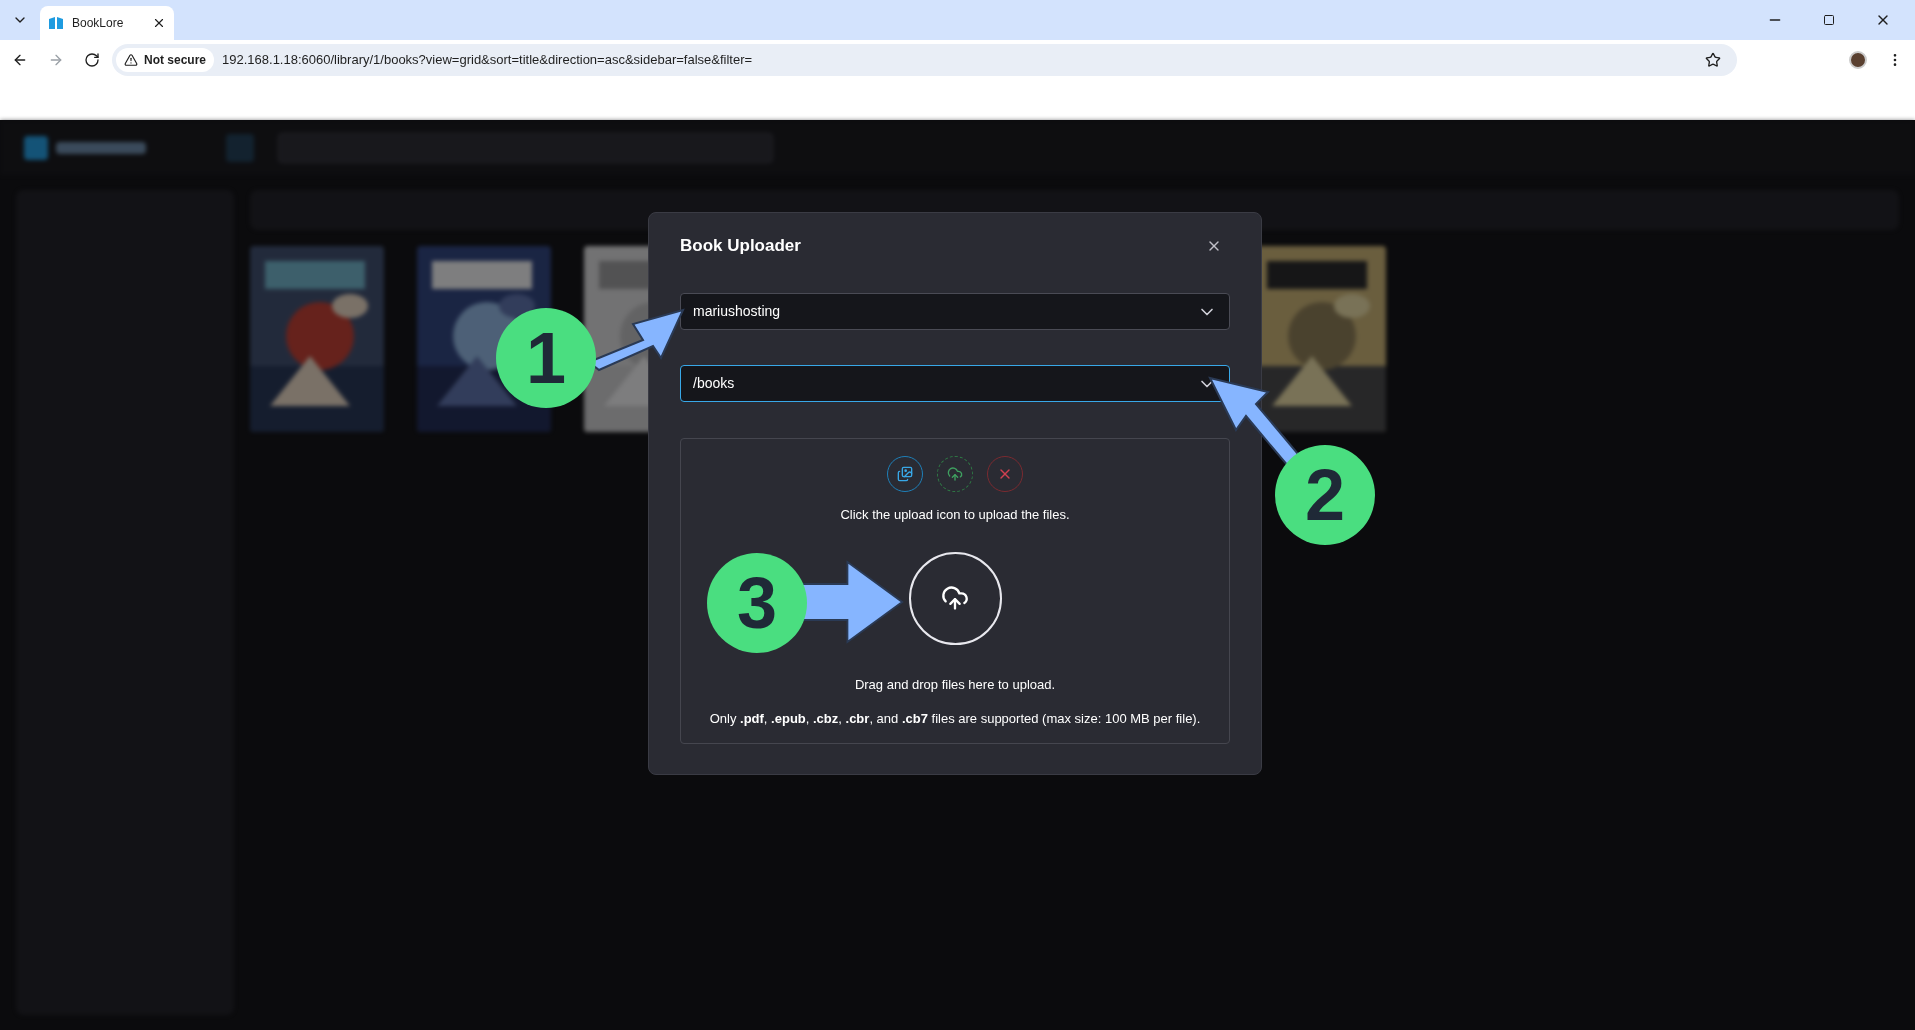  I want to click on profile-avatar, so click(1858, 60).